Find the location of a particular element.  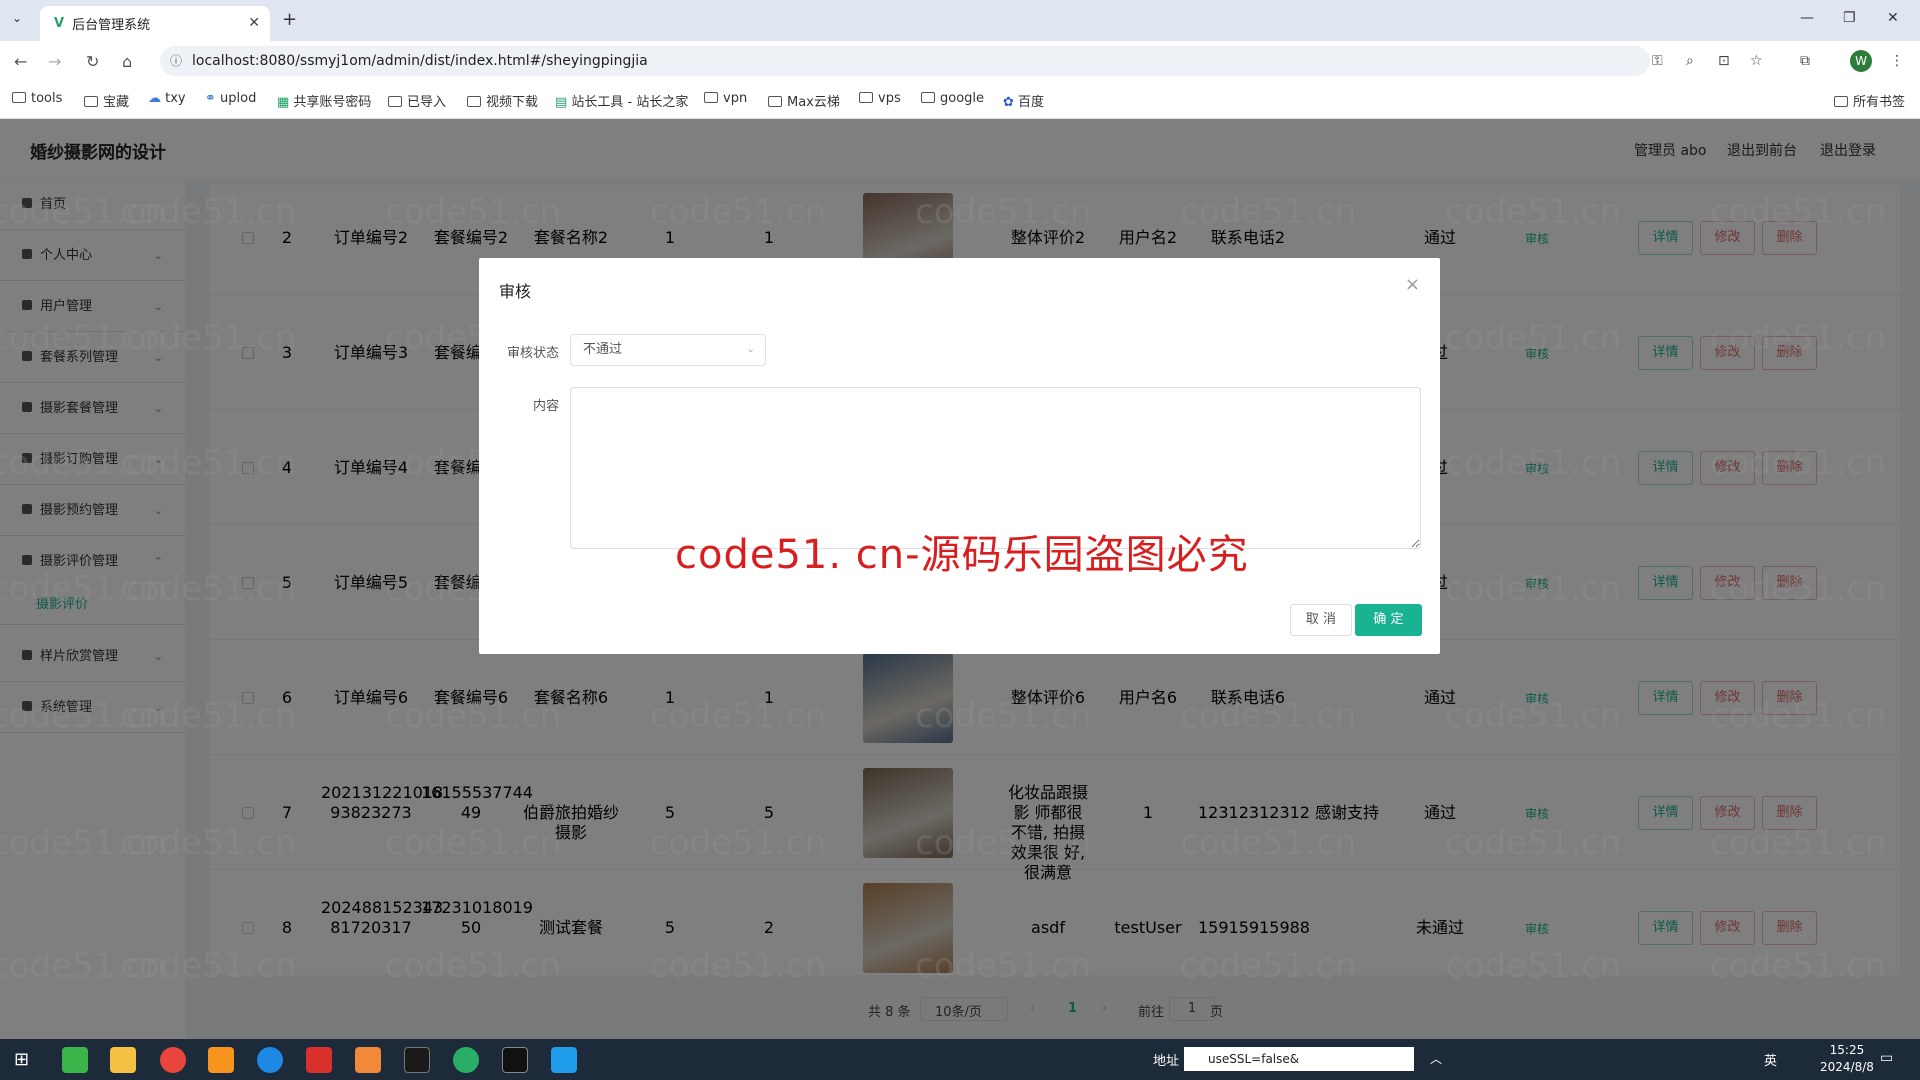

cancel-button: 取 消 is located at coordinates (1321, 620).